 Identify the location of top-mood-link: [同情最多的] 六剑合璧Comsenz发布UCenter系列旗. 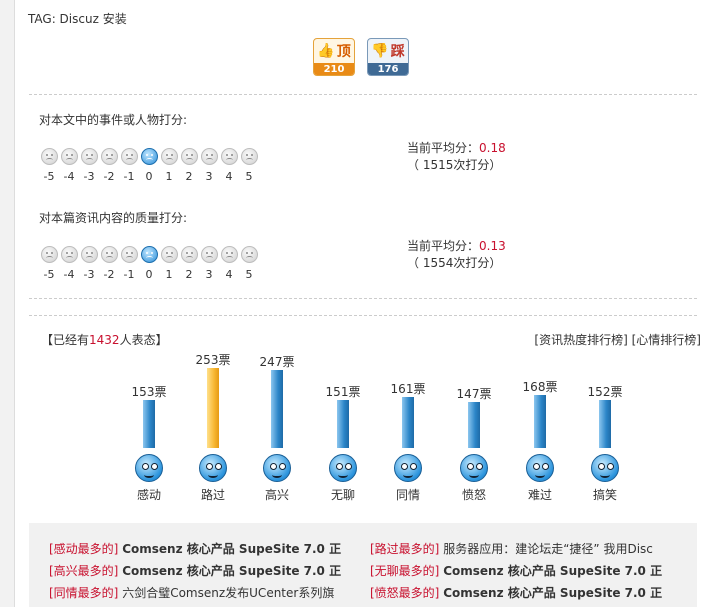
(199, 593).